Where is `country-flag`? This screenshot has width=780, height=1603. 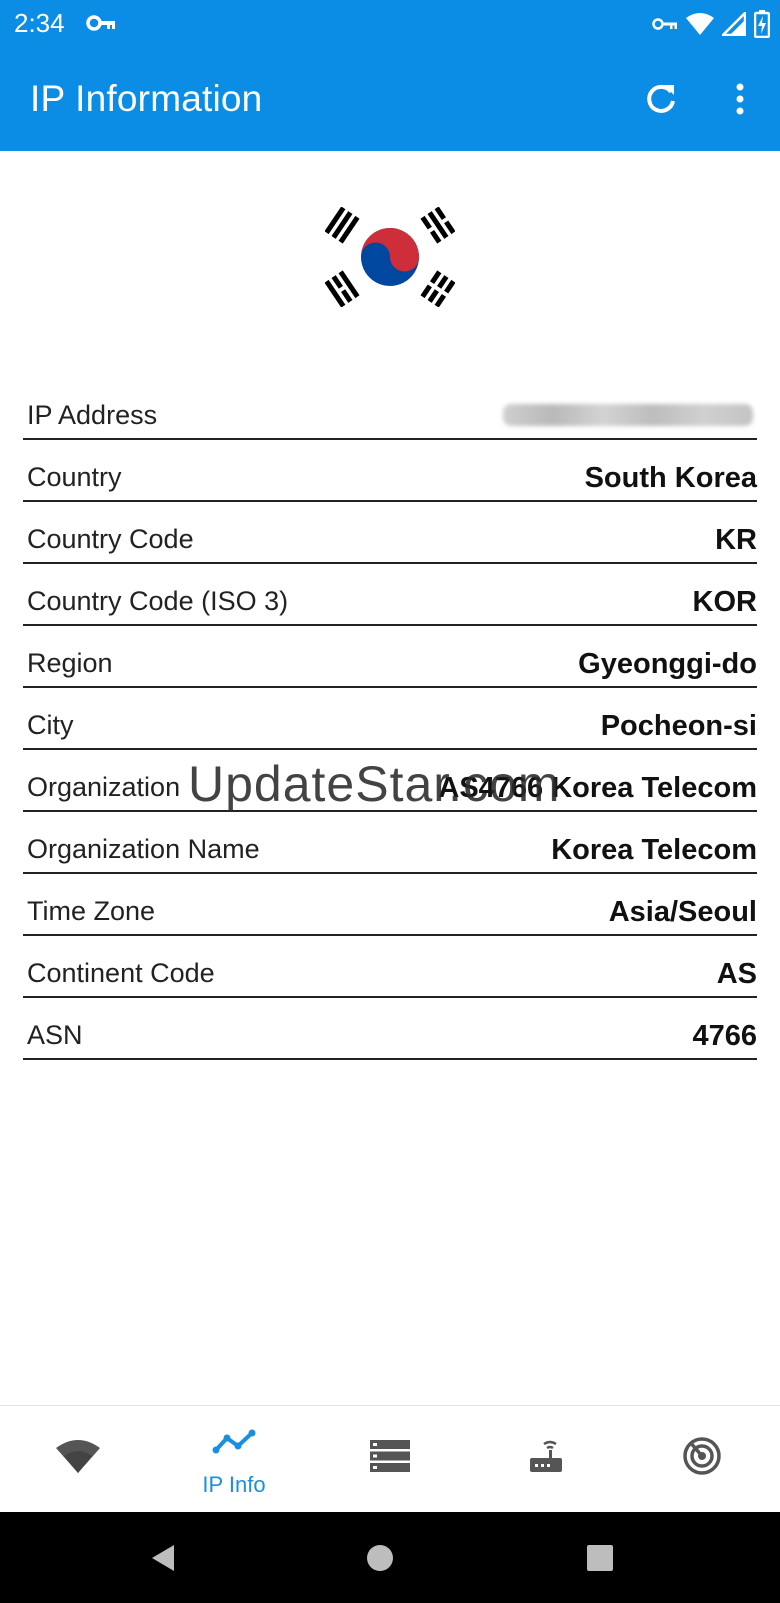 country-flag is located at coordinates (390, 257).